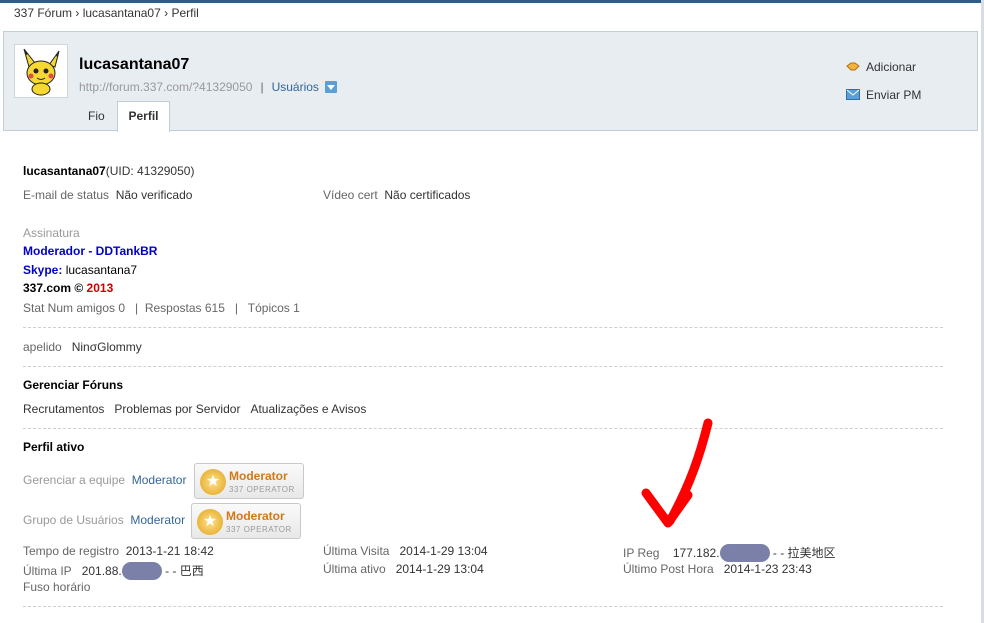 The height and width of the screenshot is (623, 984). I want to click on manage-team-row: Gerenciar a equipe Moderator, so click(104, 480).